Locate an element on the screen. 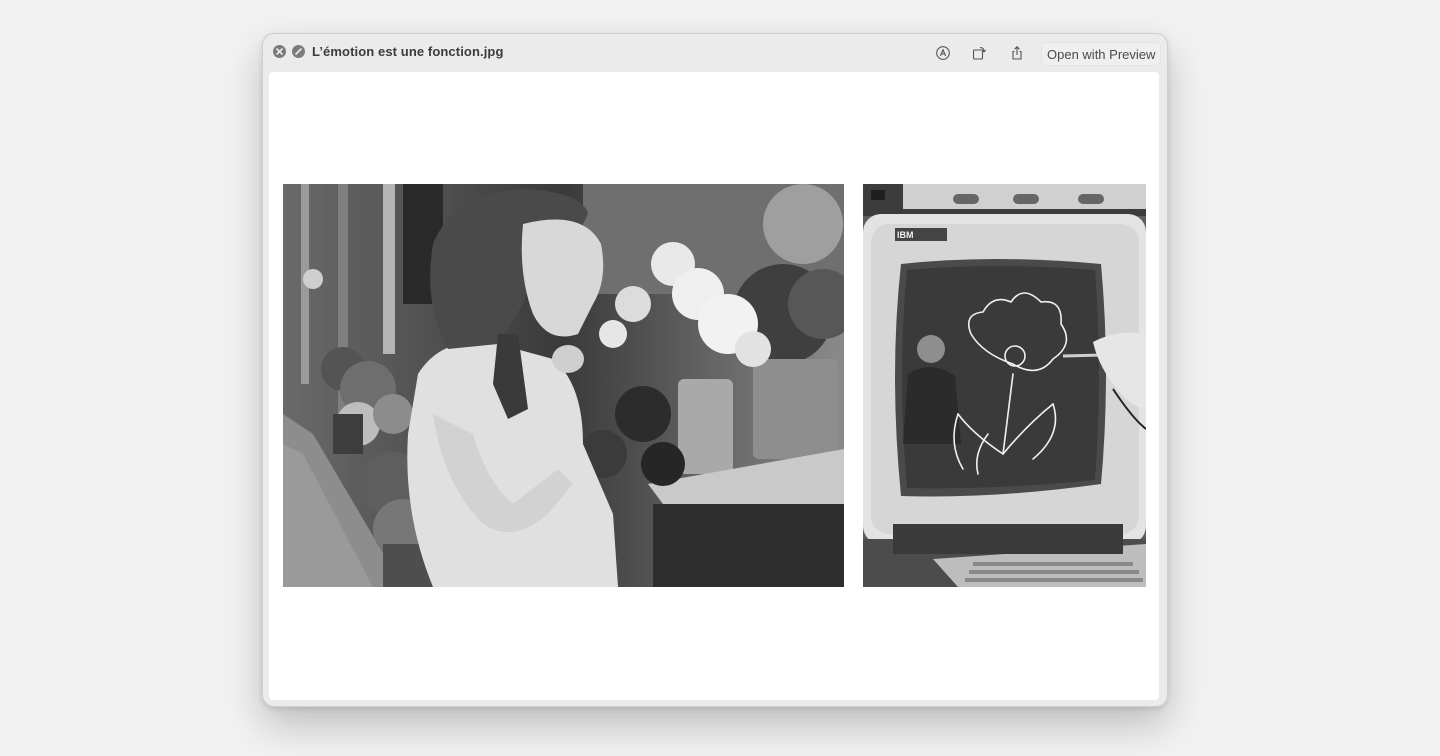 The height and width of the screenshot is (756, 1440). close-button is located at coordinates (279, 51).